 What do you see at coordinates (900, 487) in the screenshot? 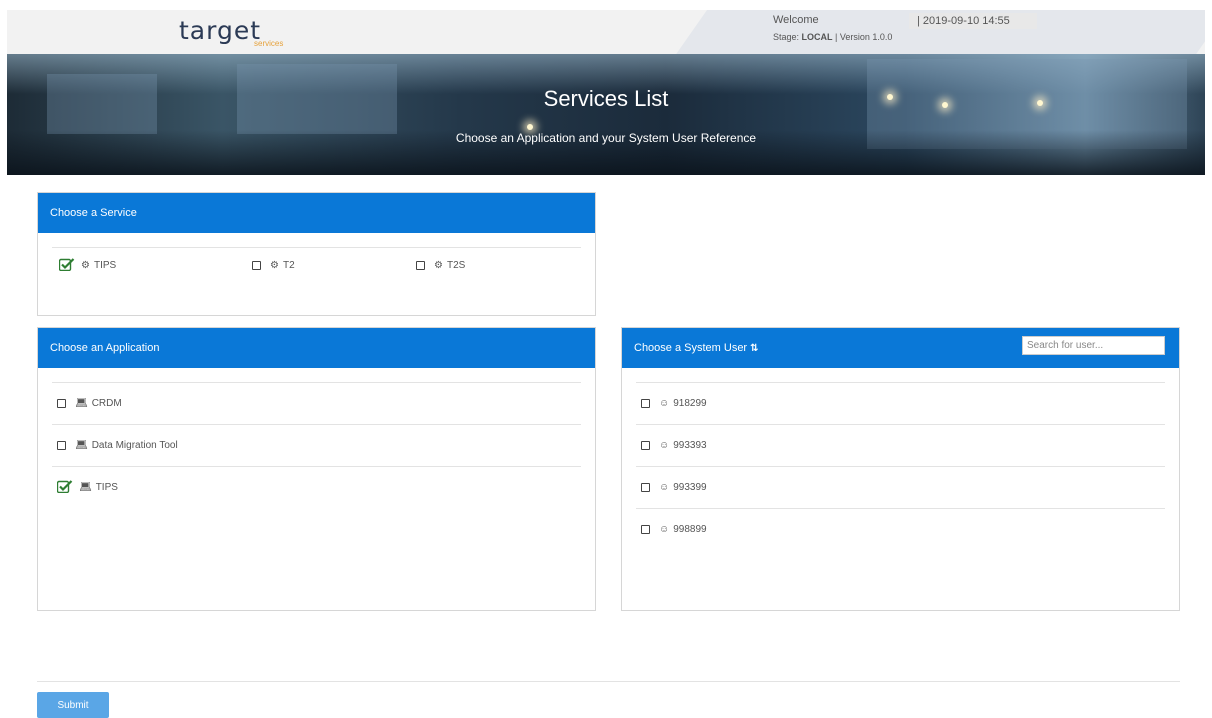
I see `user-option: ☺ 993399` at bounding box center [900, 487].